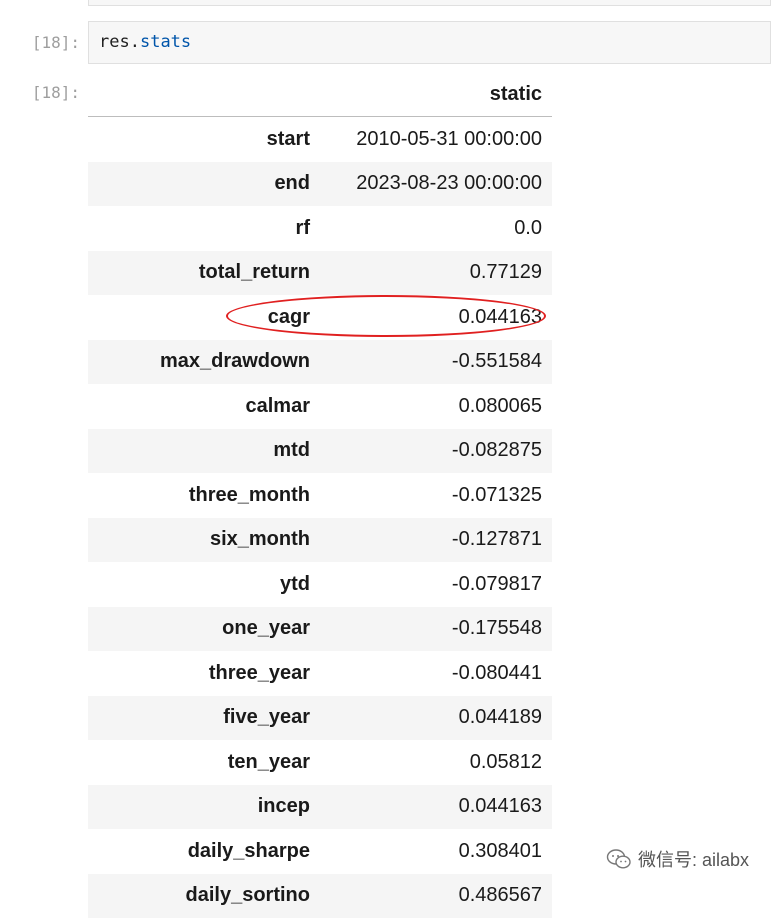 The width and height of the screenshot is (771, 918). What do you see at coordinates (209, 406) in the screenshot?
I see `row-label: calmar` at bounding box center [209, 406].